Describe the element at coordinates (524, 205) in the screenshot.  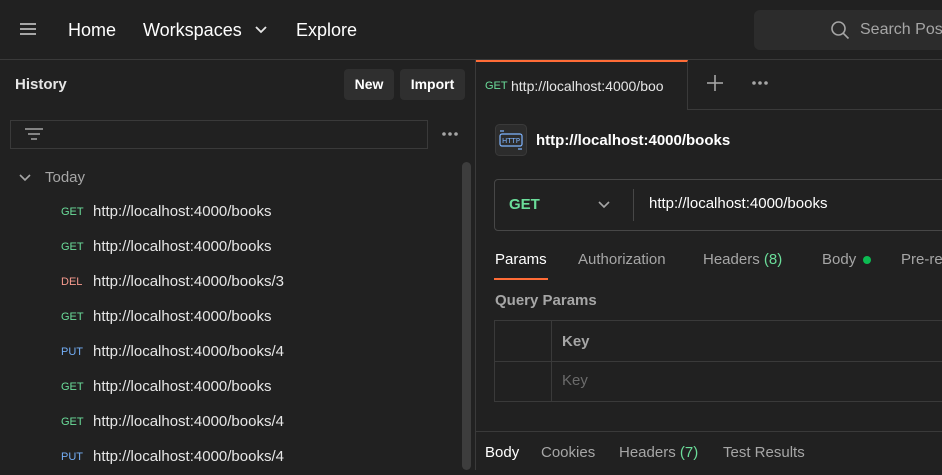
I see `method-select: GET` at that location.